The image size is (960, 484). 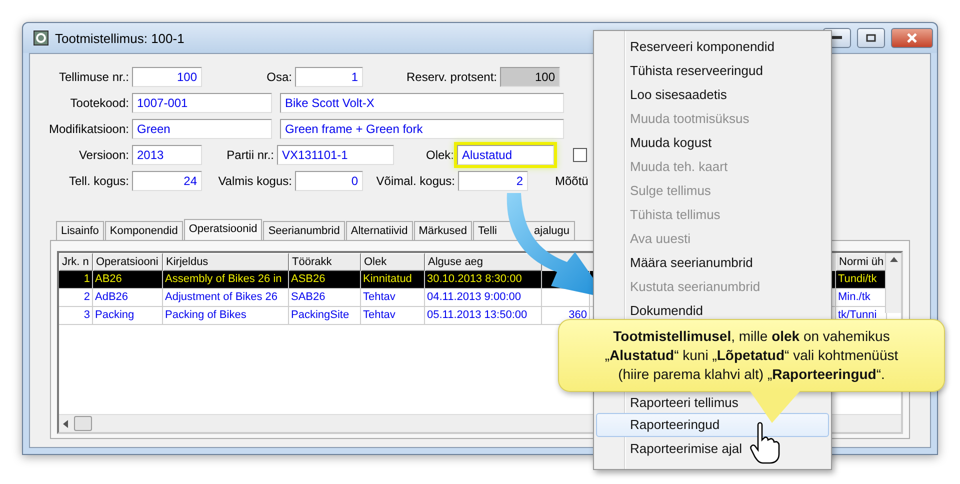 What do you see at coordinates (712, 95) in the screenshot?
I see `menu-item: Loo sisesaadetis` at bounding box center [712, 95].